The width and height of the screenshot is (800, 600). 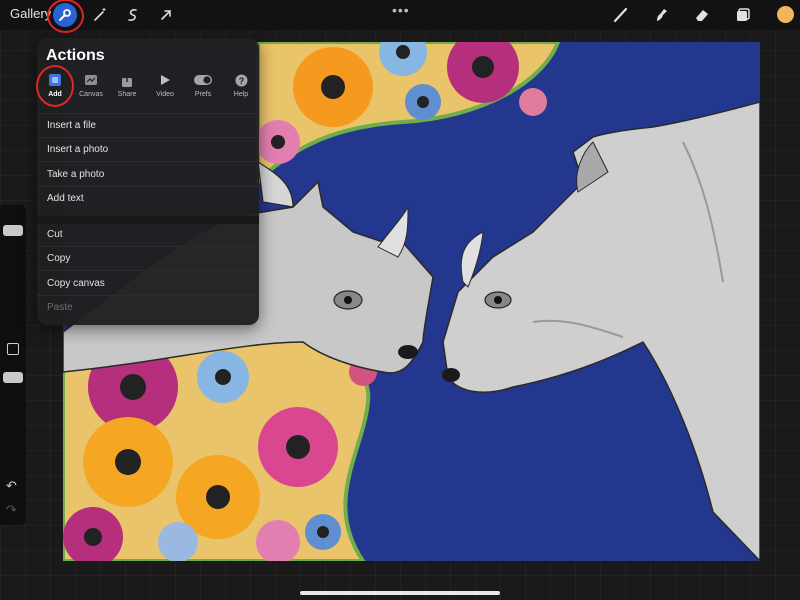 I want to click on magic-wand-icon, so click(x=100, y=14).